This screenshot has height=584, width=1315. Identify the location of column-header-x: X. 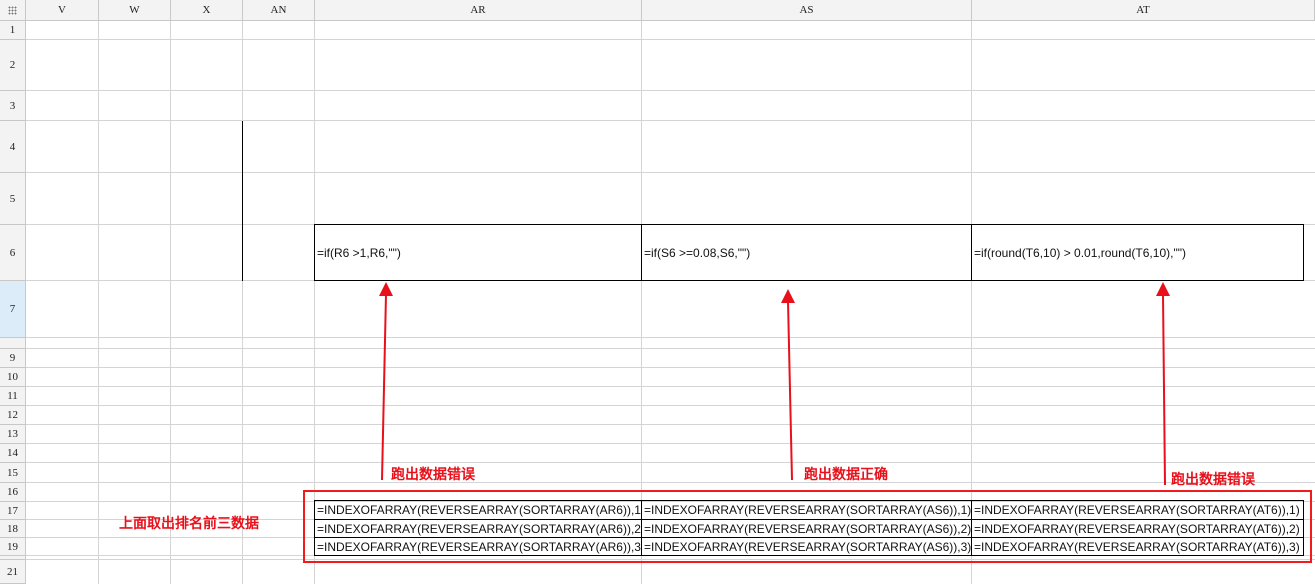
(207, 10).